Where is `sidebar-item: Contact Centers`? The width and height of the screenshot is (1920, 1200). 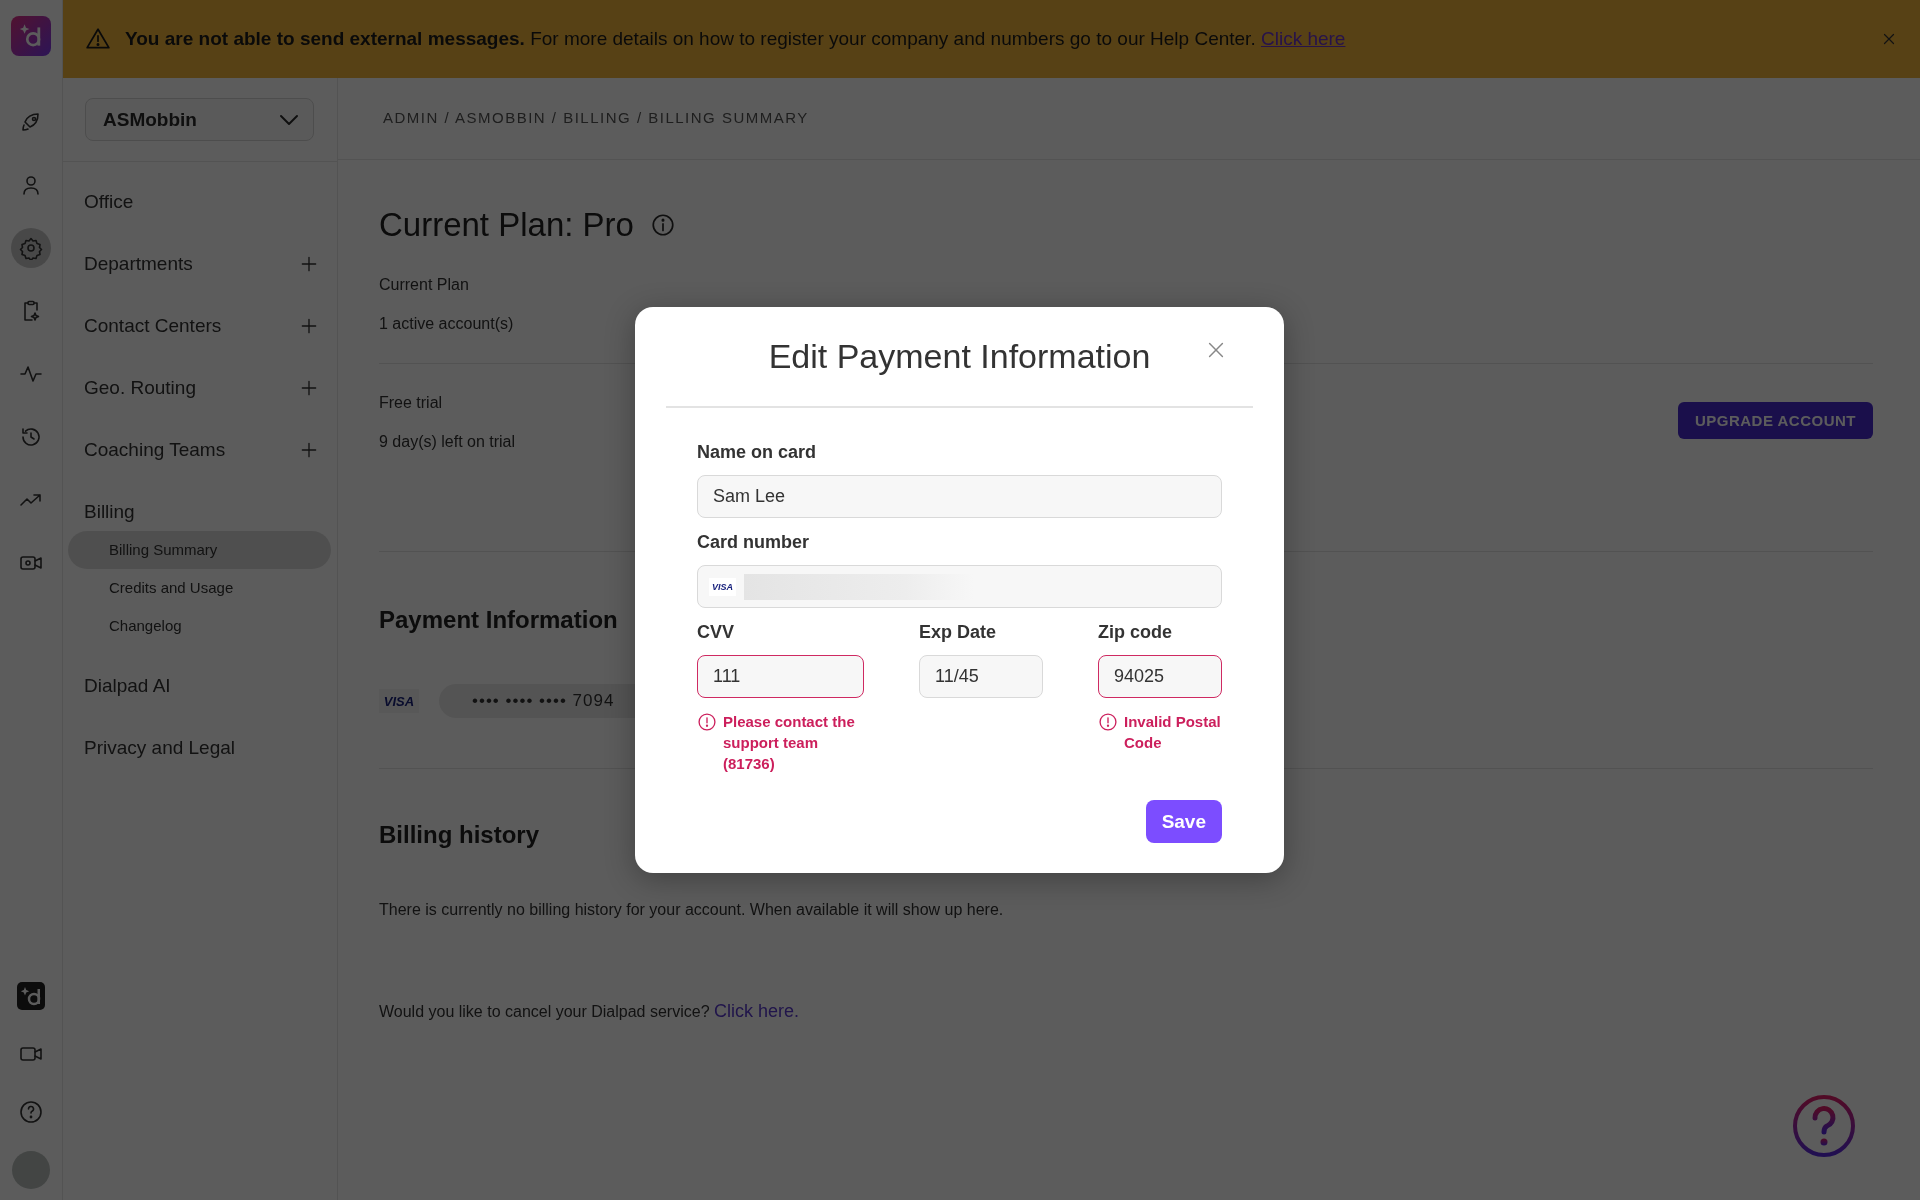 sidebar-item: Contact Centers is located at coordinates (153, 326).